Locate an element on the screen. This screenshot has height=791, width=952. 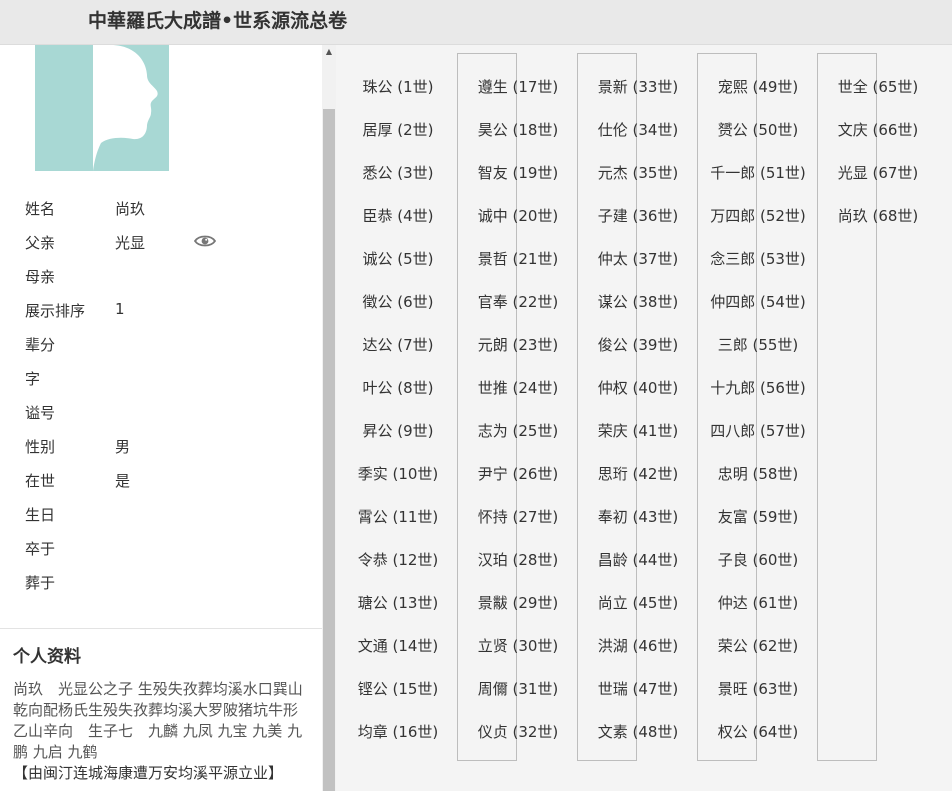
generation-item: 徵公 (6世) is located at coordinates (398, 301).